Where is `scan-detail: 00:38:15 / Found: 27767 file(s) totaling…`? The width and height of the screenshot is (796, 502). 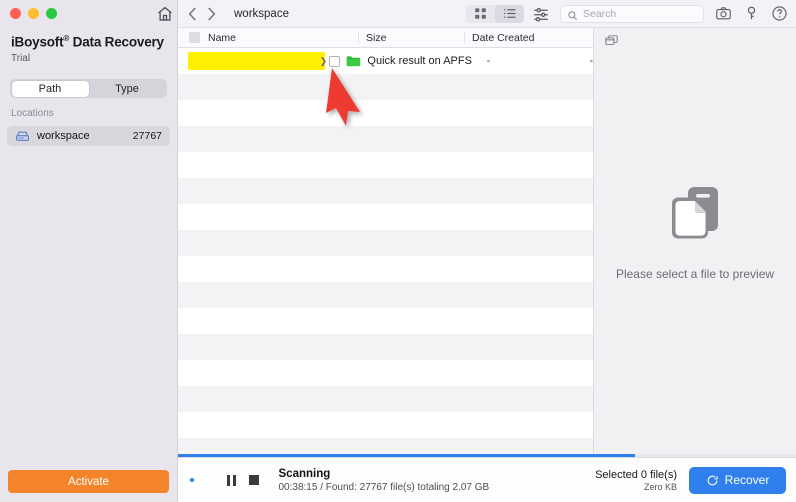 scan-detail: 00:38:15 / Found: 27767 file(s) totaling… is located at coordinates (384, 487).